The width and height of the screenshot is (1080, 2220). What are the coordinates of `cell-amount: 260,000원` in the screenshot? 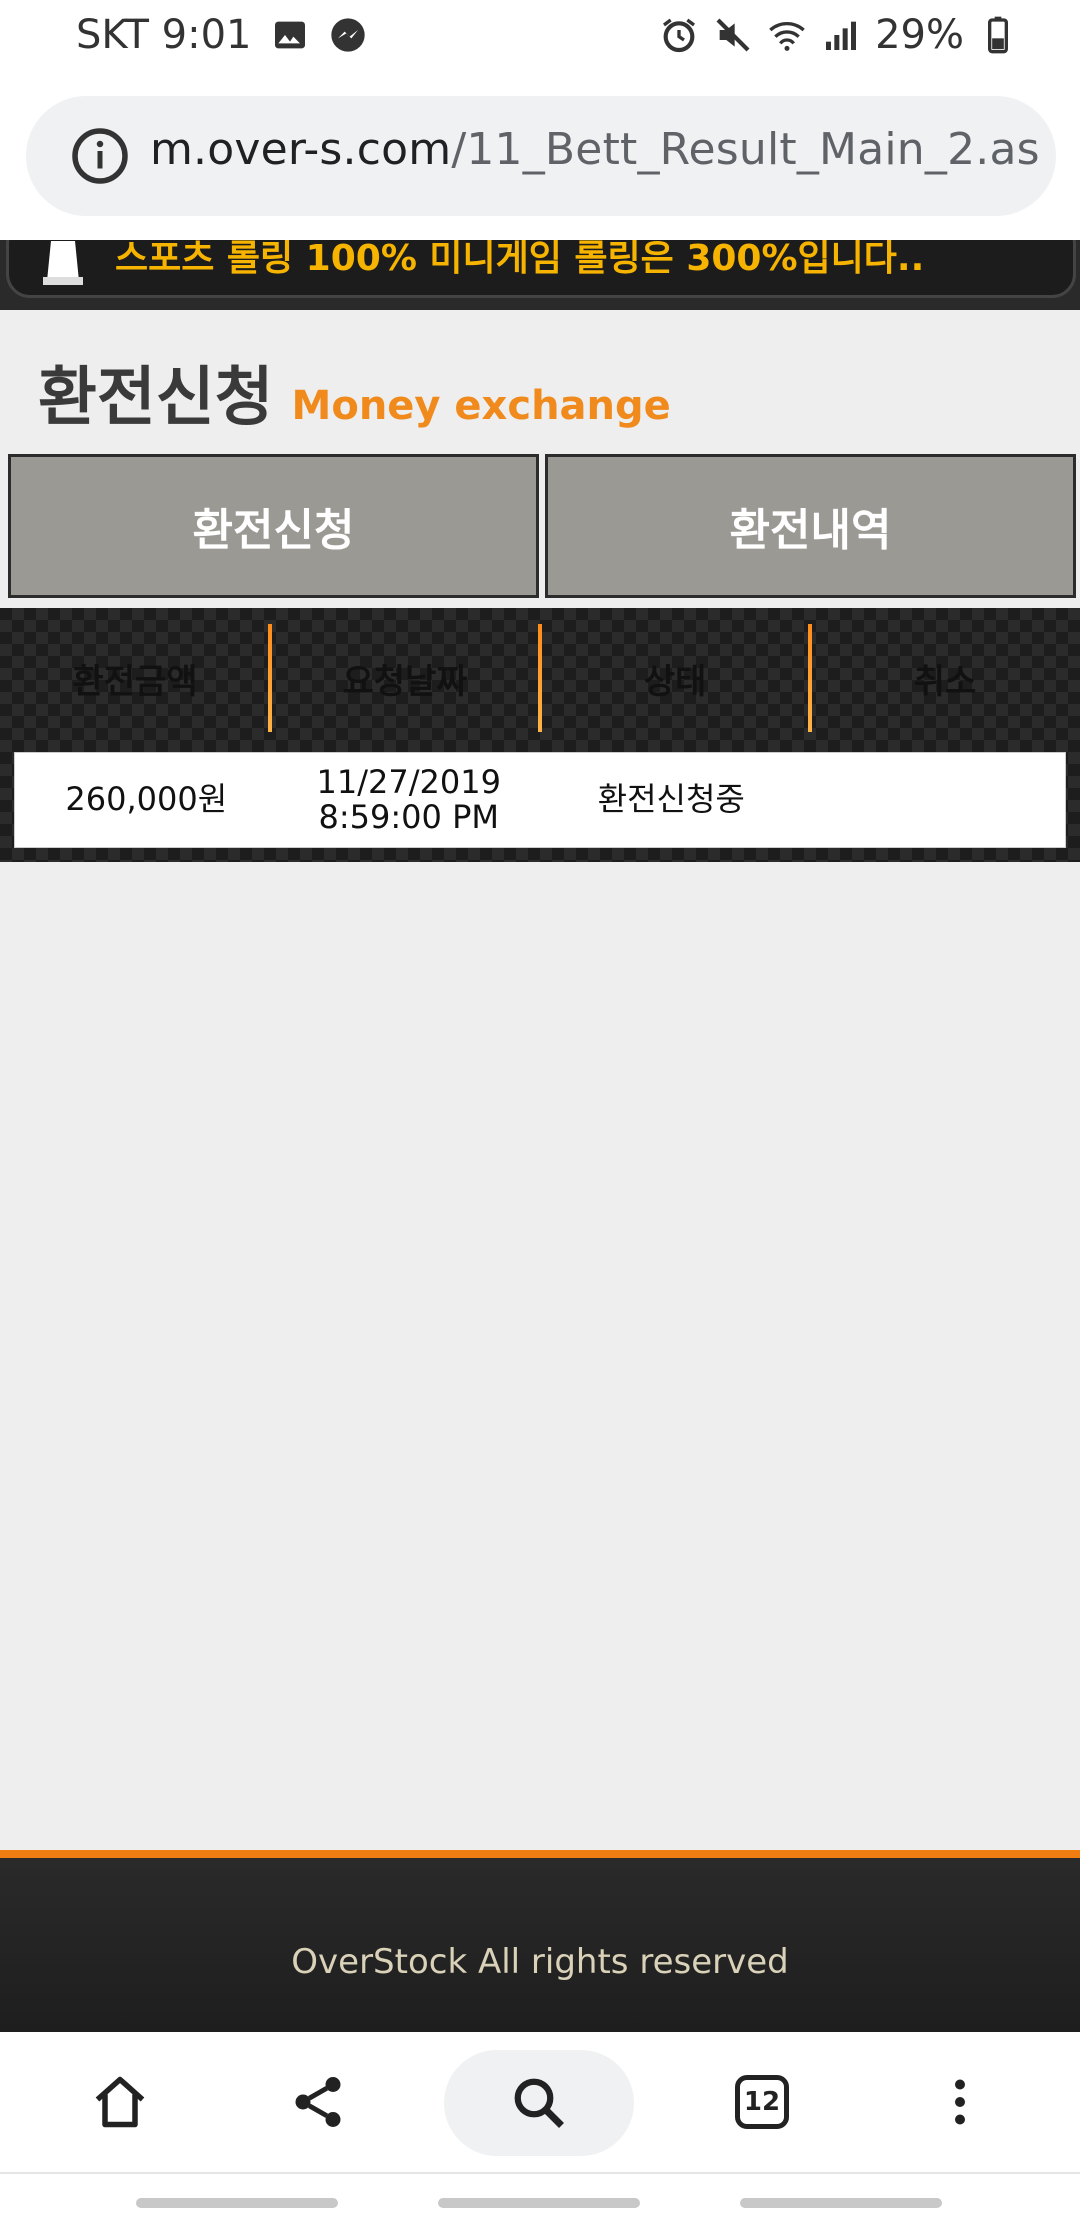 It's located at (146, 799).